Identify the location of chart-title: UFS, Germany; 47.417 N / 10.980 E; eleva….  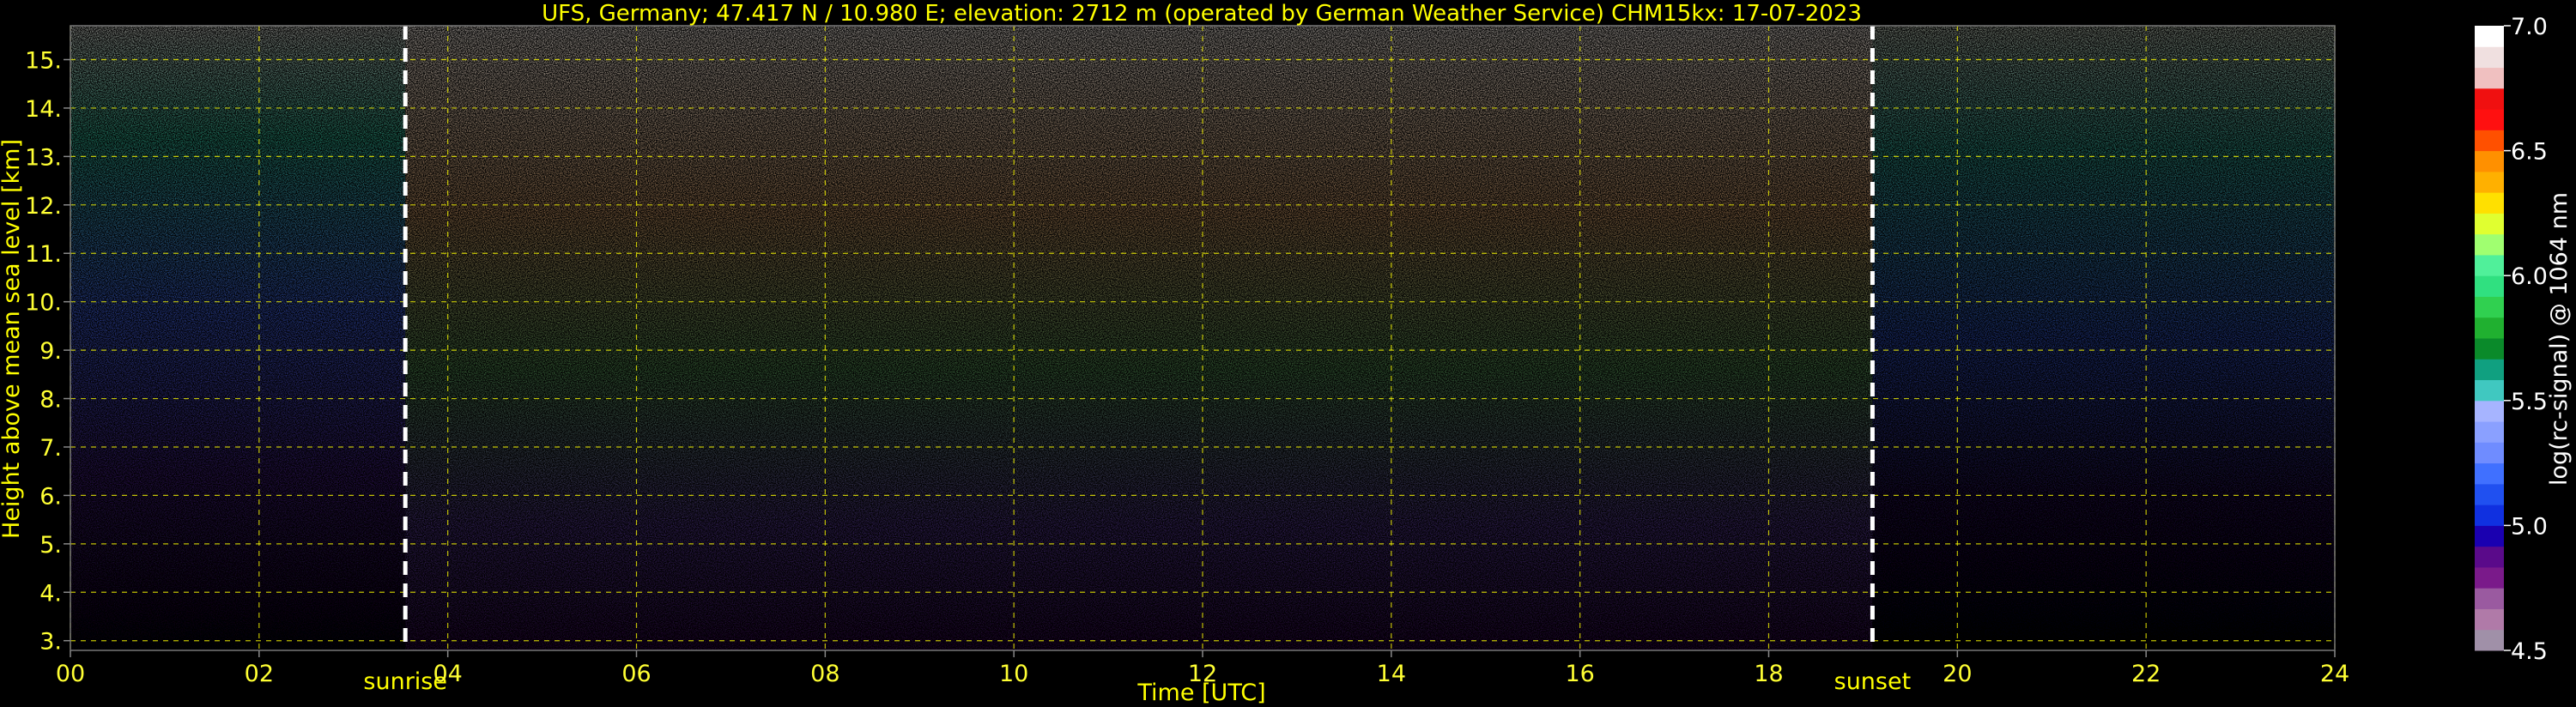
(1202, 14).